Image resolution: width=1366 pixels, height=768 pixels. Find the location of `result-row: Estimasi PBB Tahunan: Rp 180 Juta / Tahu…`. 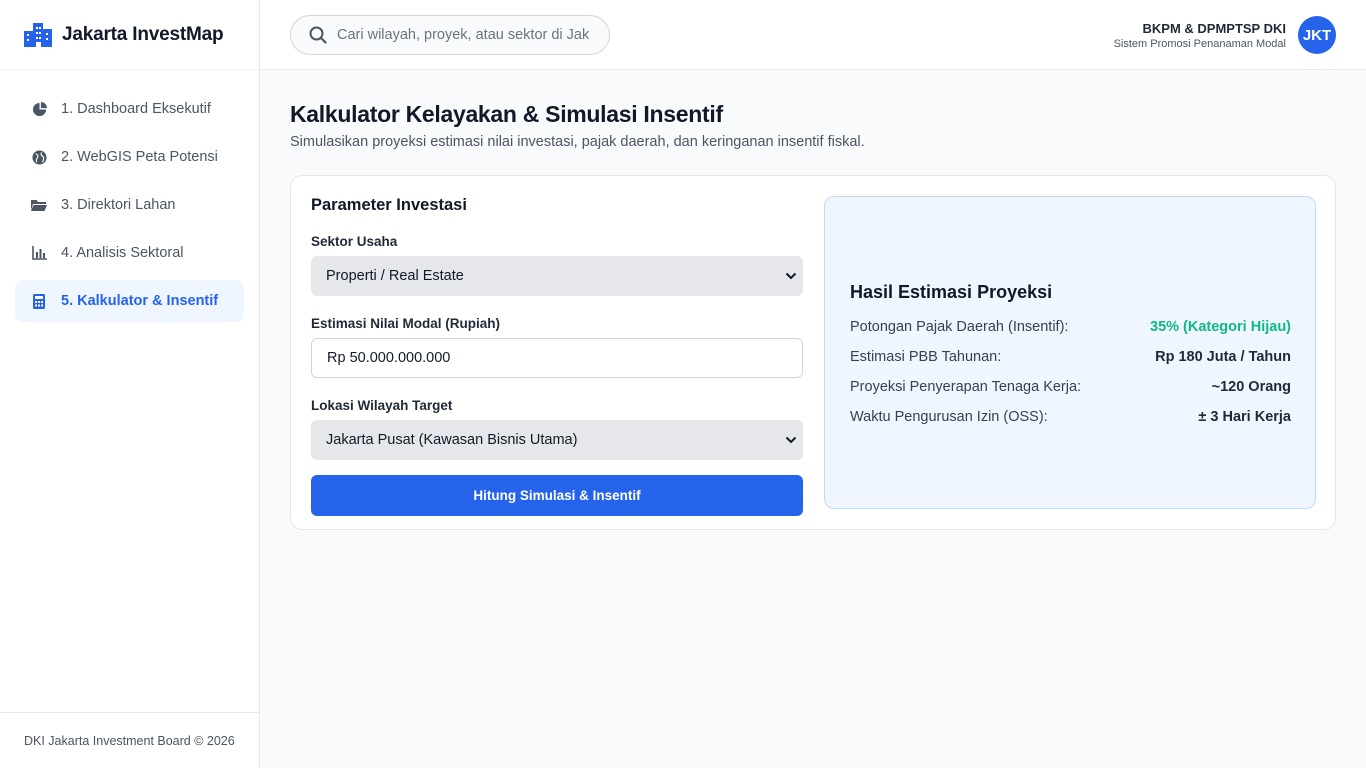

result-row: Estimasi PBB Tahunan: Rp 180 Juta / Tahu… is located at coordinates (1070, 357).